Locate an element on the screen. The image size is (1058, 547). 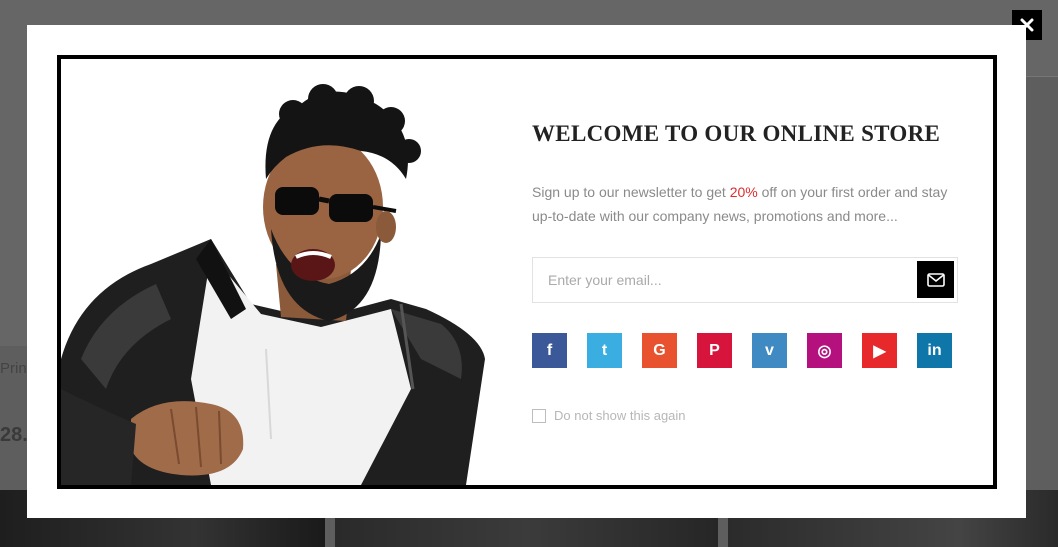
discount-highlight: 20% is located at coordinates (743, 192).